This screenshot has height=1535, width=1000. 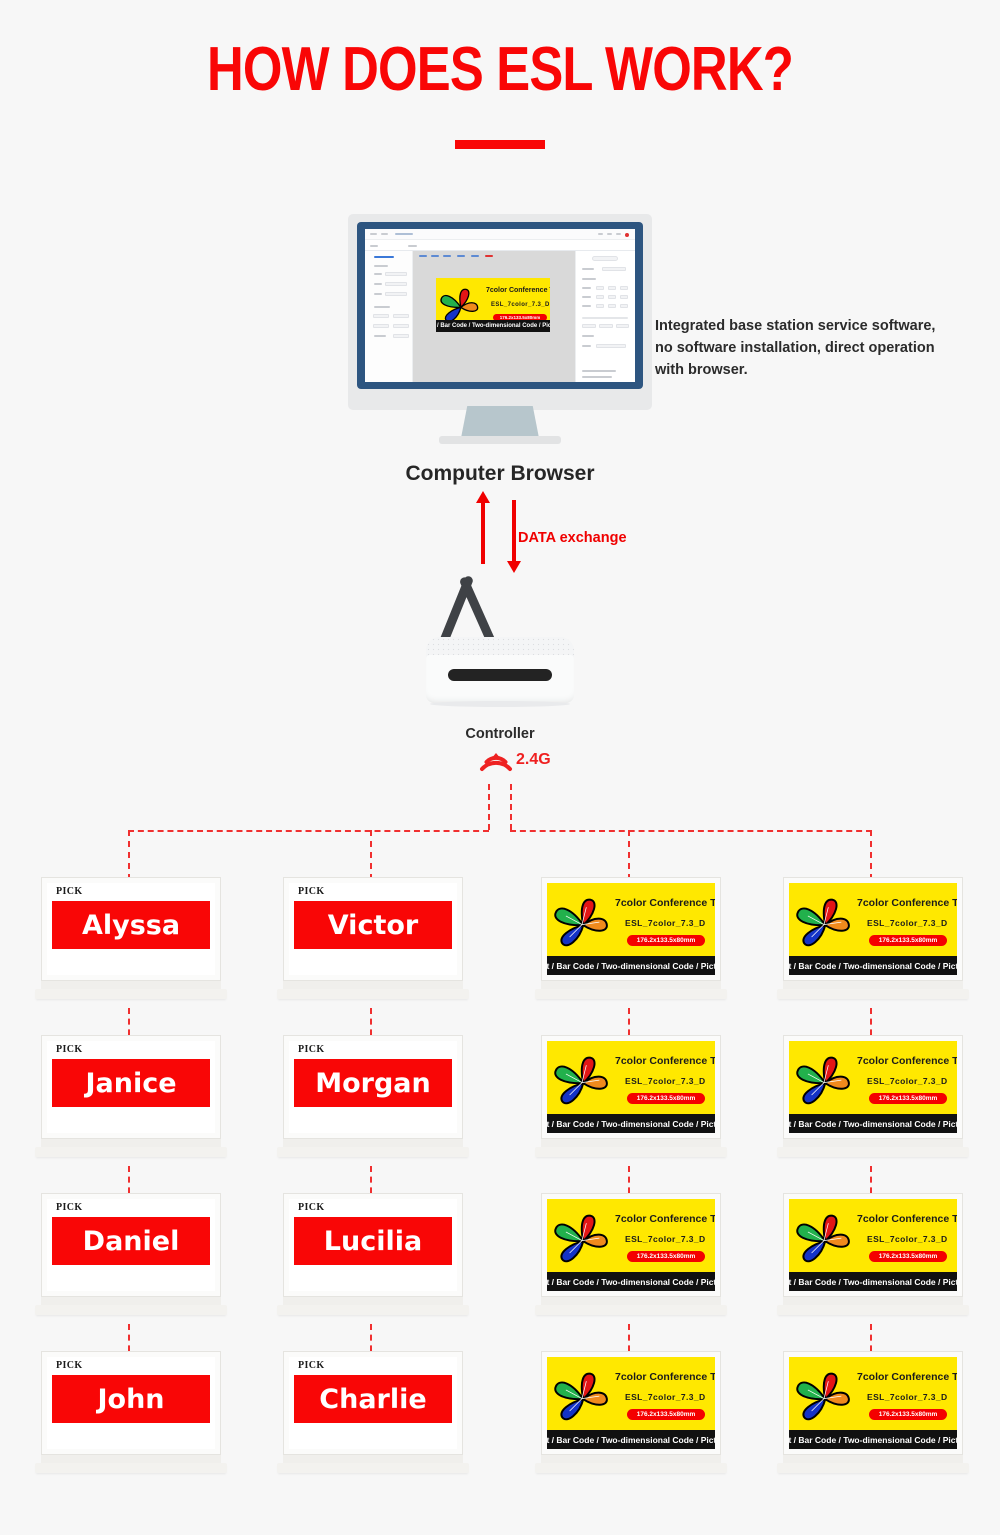 What do you see at coordinates (308, 831) in the screenshot?
I see `connector-bus-left` at bounding box center [308, 831].